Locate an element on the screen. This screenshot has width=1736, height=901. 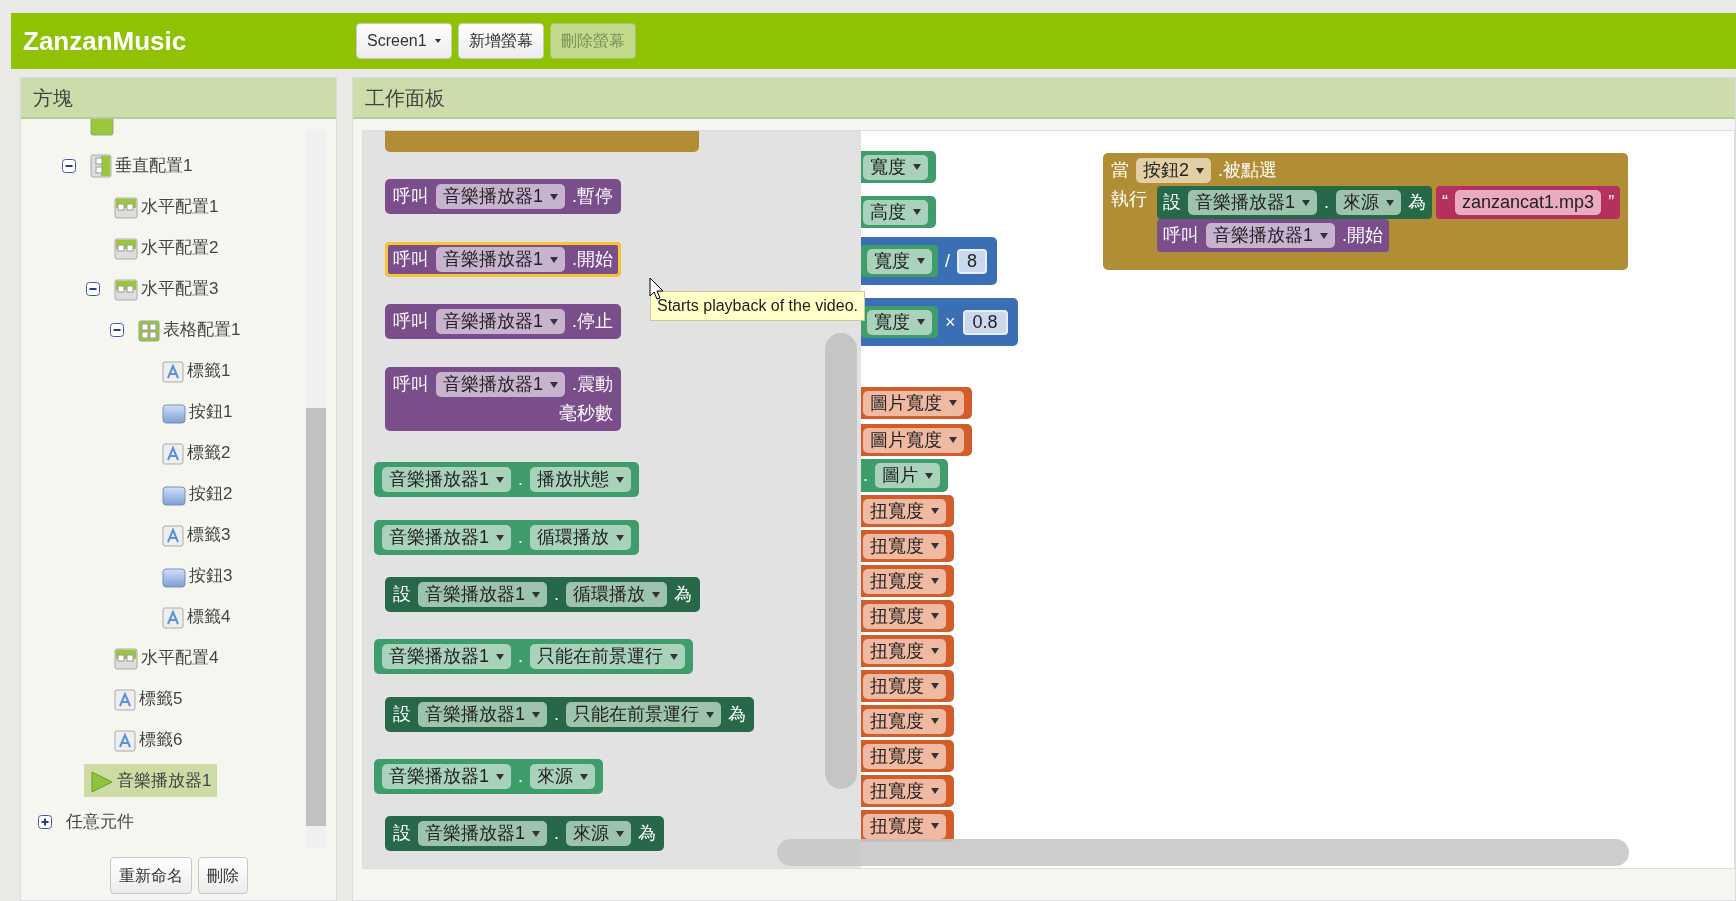
event-block: 當 按鈕2 .被點選 執行 設 音樂播放器1 . 來源 為 “ zanzancat1.mp3 ” 呼叫 音樂播放器1 .開始 is located at coordinates (1366, 211).